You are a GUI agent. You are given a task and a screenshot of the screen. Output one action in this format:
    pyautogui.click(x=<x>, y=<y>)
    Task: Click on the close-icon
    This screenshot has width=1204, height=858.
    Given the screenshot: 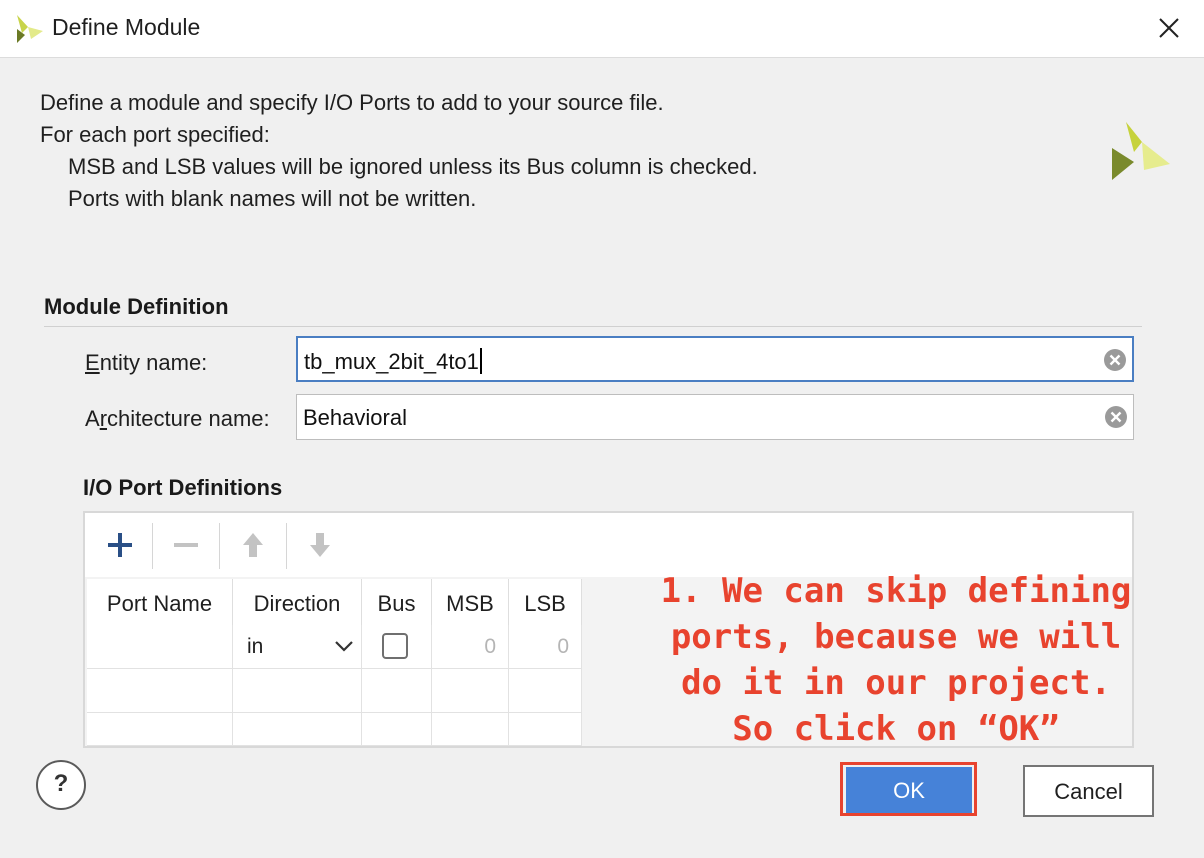 What is the action you would take?
    pyautogui.click(x=1169, y=29)
    